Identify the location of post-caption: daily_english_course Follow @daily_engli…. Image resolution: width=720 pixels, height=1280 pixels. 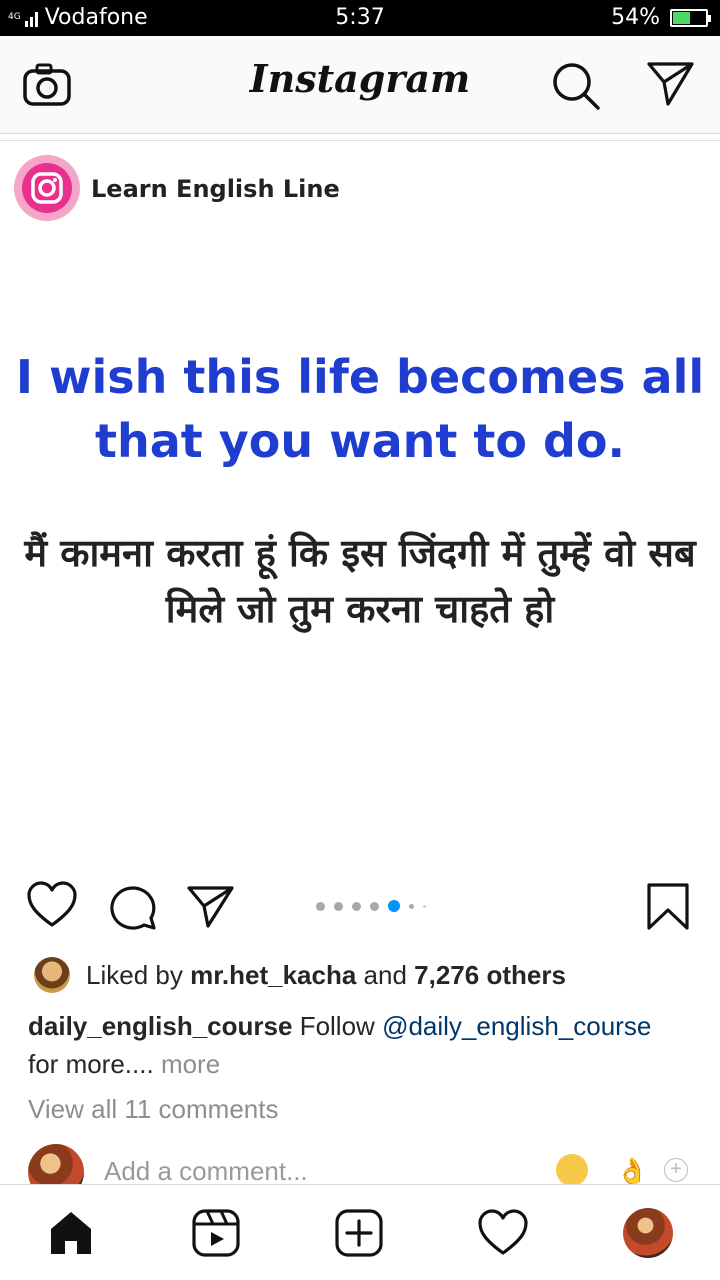
(358, 1045).